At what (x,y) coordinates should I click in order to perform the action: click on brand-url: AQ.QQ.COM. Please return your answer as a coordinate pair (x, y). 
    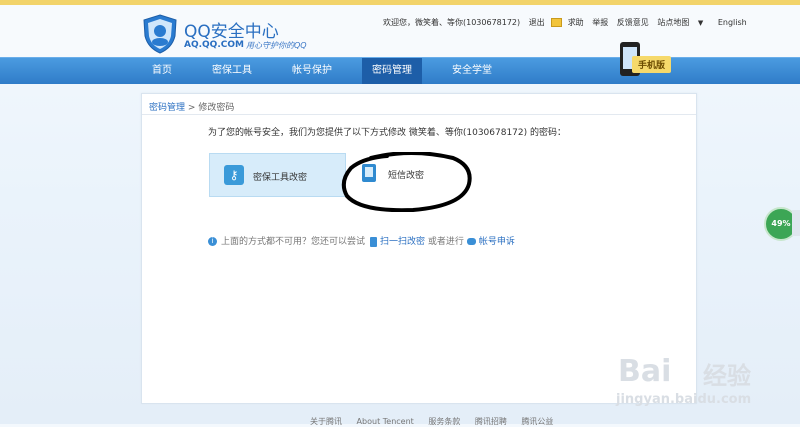
    Looking at the image, I should click on (214, 45).